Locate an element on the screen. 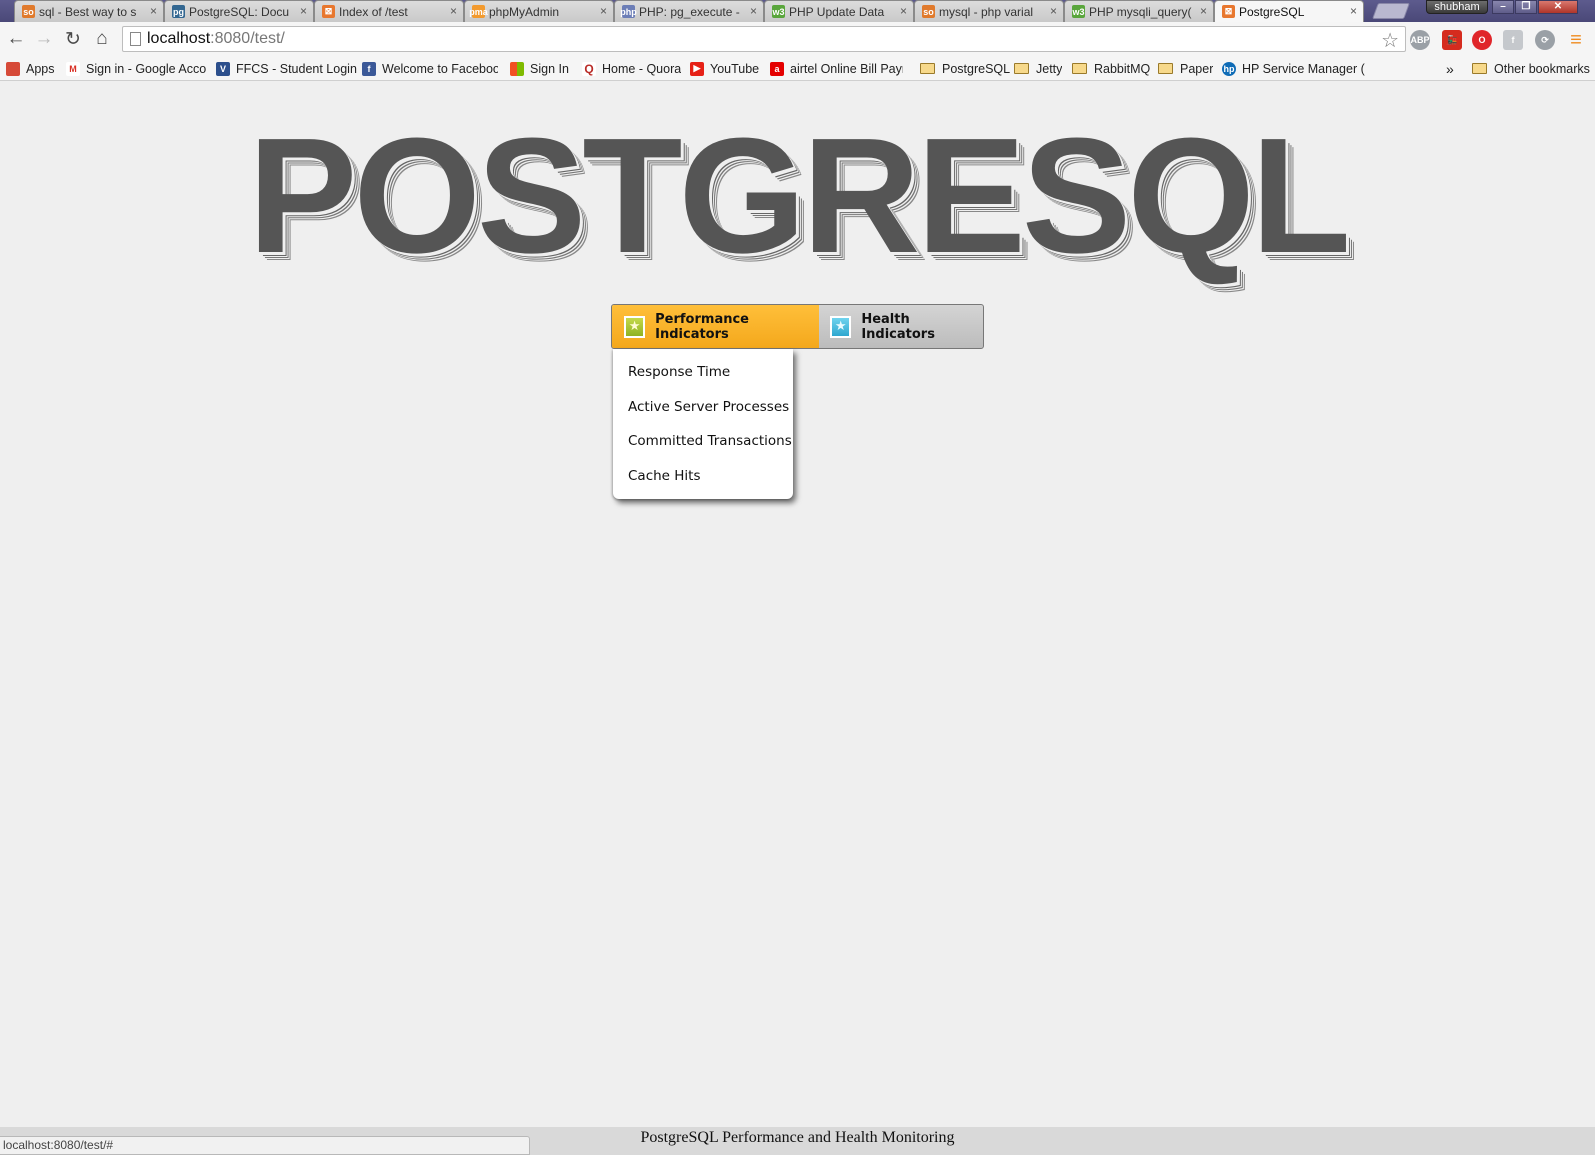 The height and width of the screenshot is (1155, 1595). new-tab-button is located at coordinates (1391, 11).